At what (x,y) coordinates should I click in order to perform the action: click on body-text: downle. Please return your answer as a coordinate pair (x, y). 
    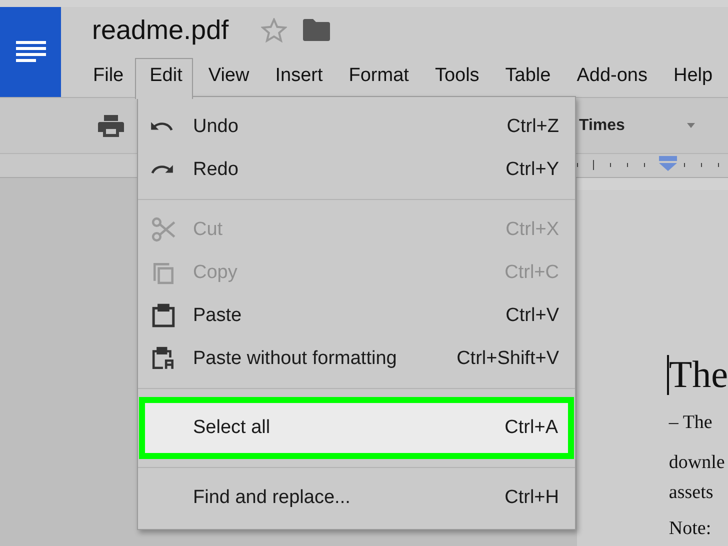
    Looking at the image, I should click on (697, 463).